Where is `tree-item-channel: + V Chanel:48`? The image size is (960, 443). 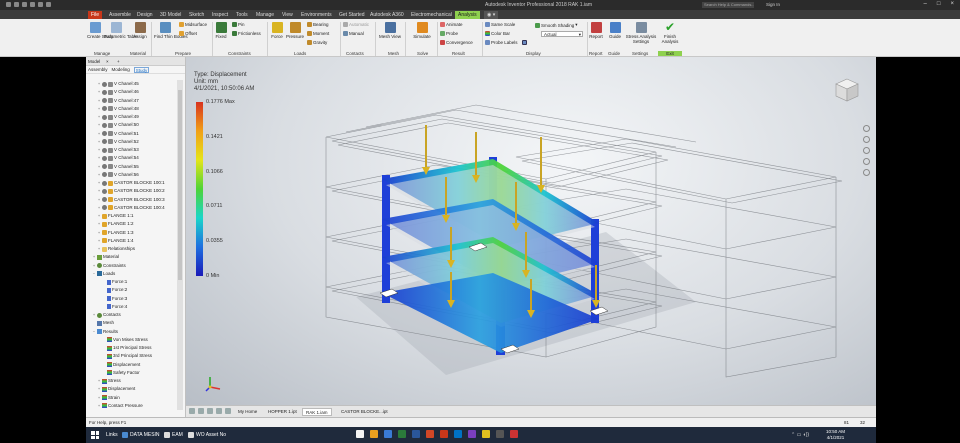
tree-item-channel: + V Chanel:48 is located at coordinates (118, 109).